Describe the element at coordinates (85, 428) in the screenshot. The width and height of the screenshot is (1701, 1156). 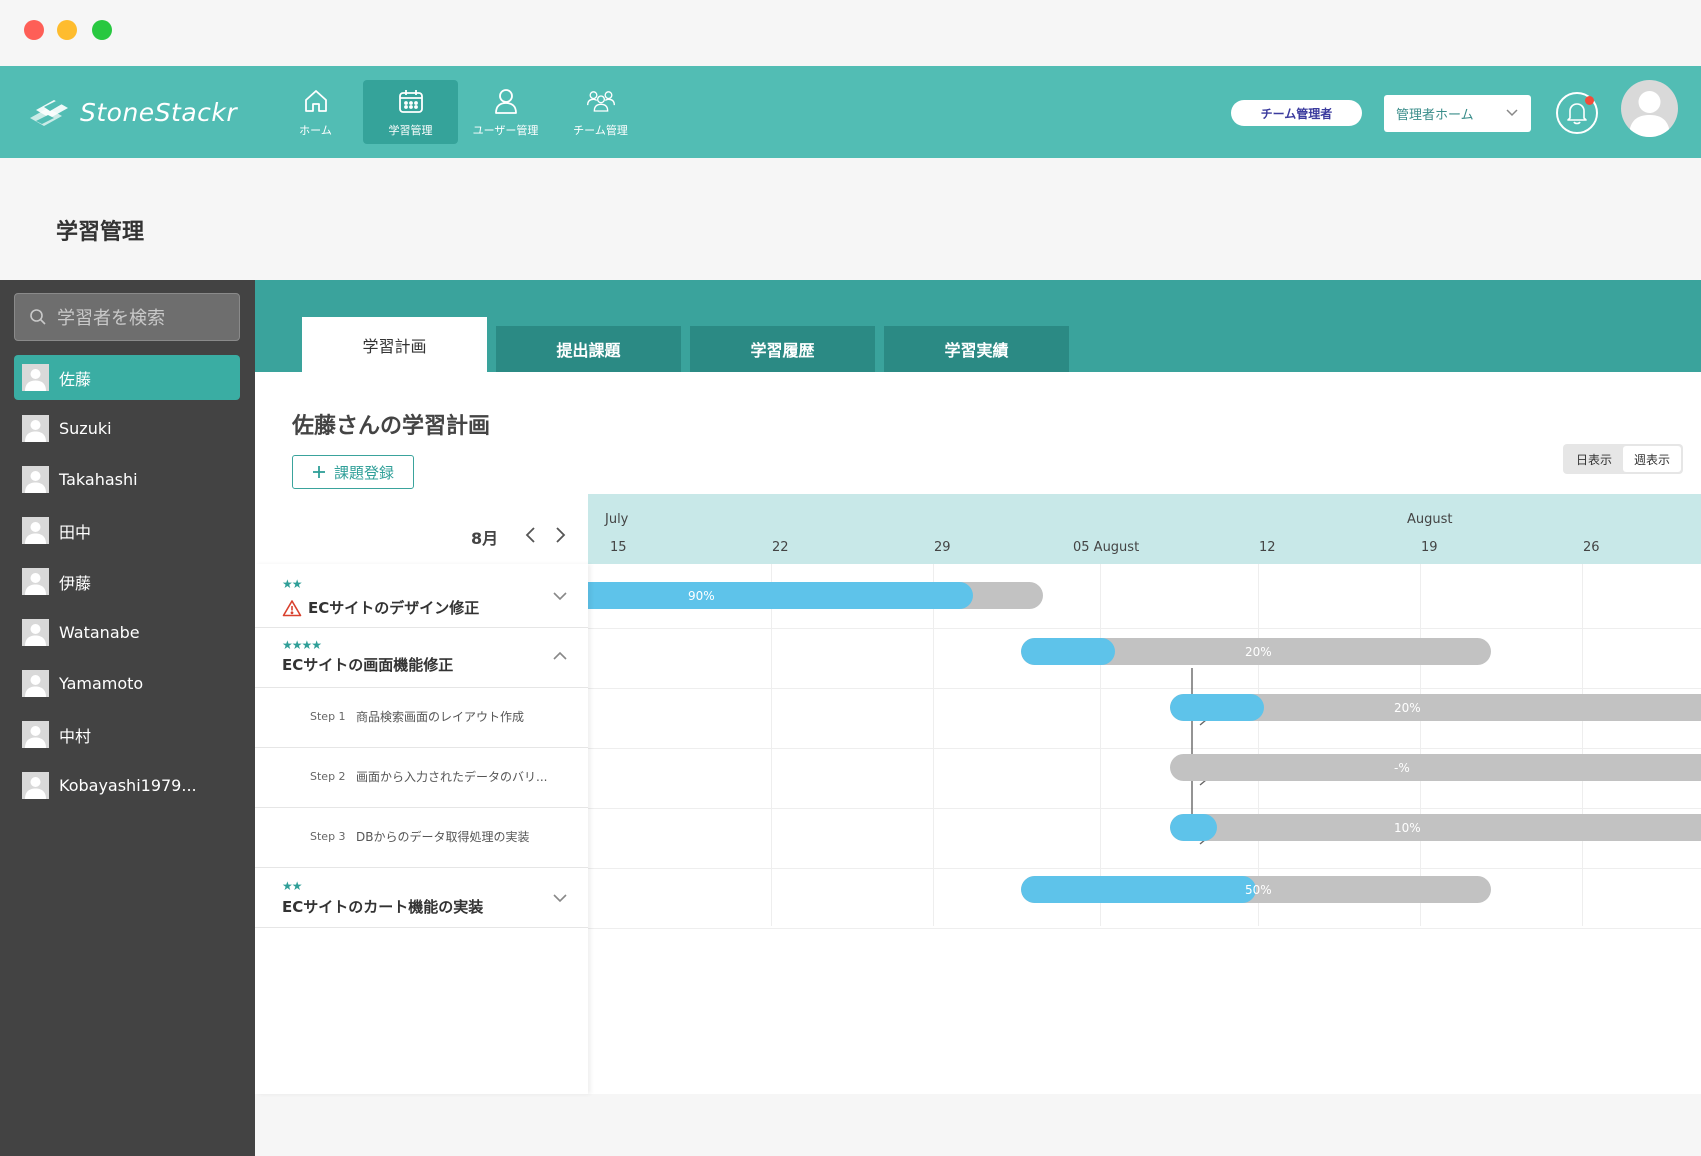
I see `learner-name: Suzuki` at that location.